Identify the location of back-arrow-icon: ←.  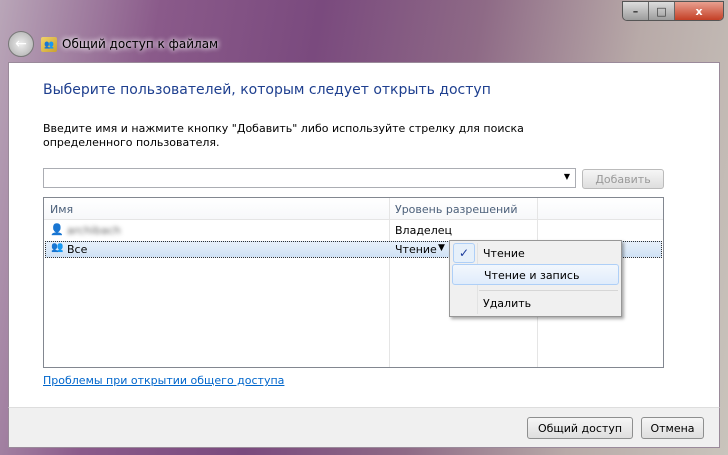
(21, 44).